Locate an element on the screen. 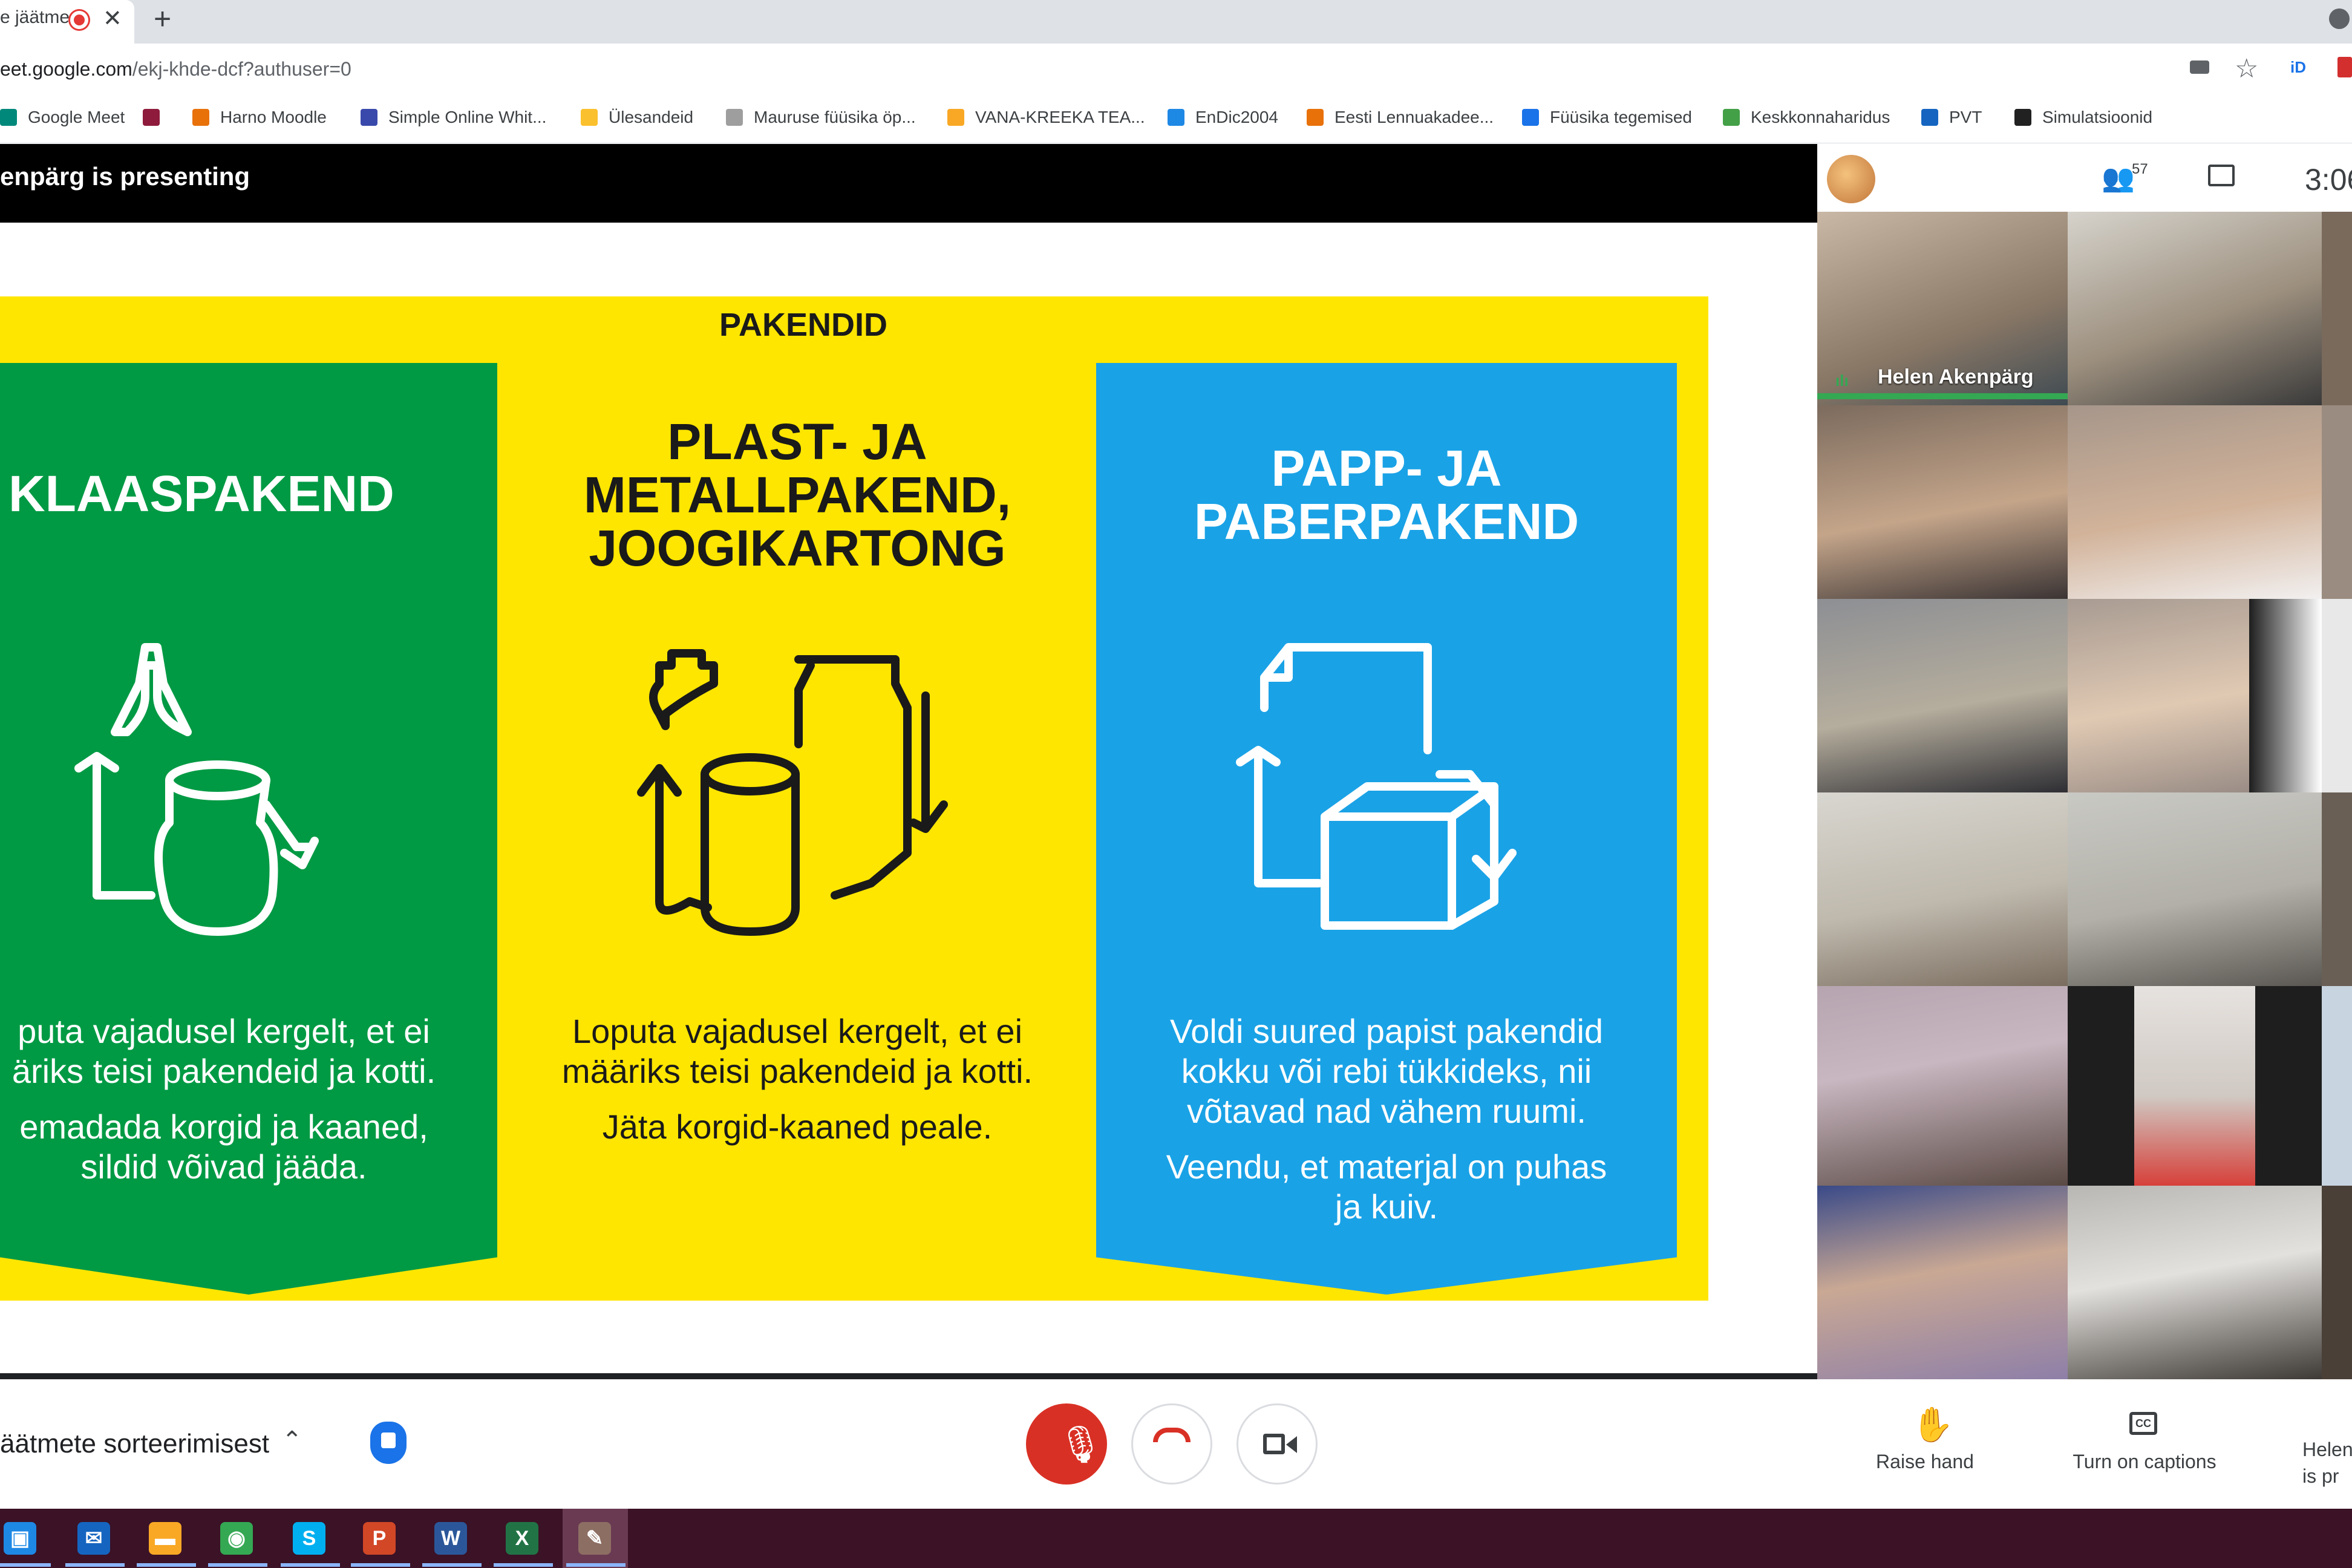 The height and width of the screenshot is (1568, 2352). taskbar-excel-icon: X is located at coordinates (522, 1539).